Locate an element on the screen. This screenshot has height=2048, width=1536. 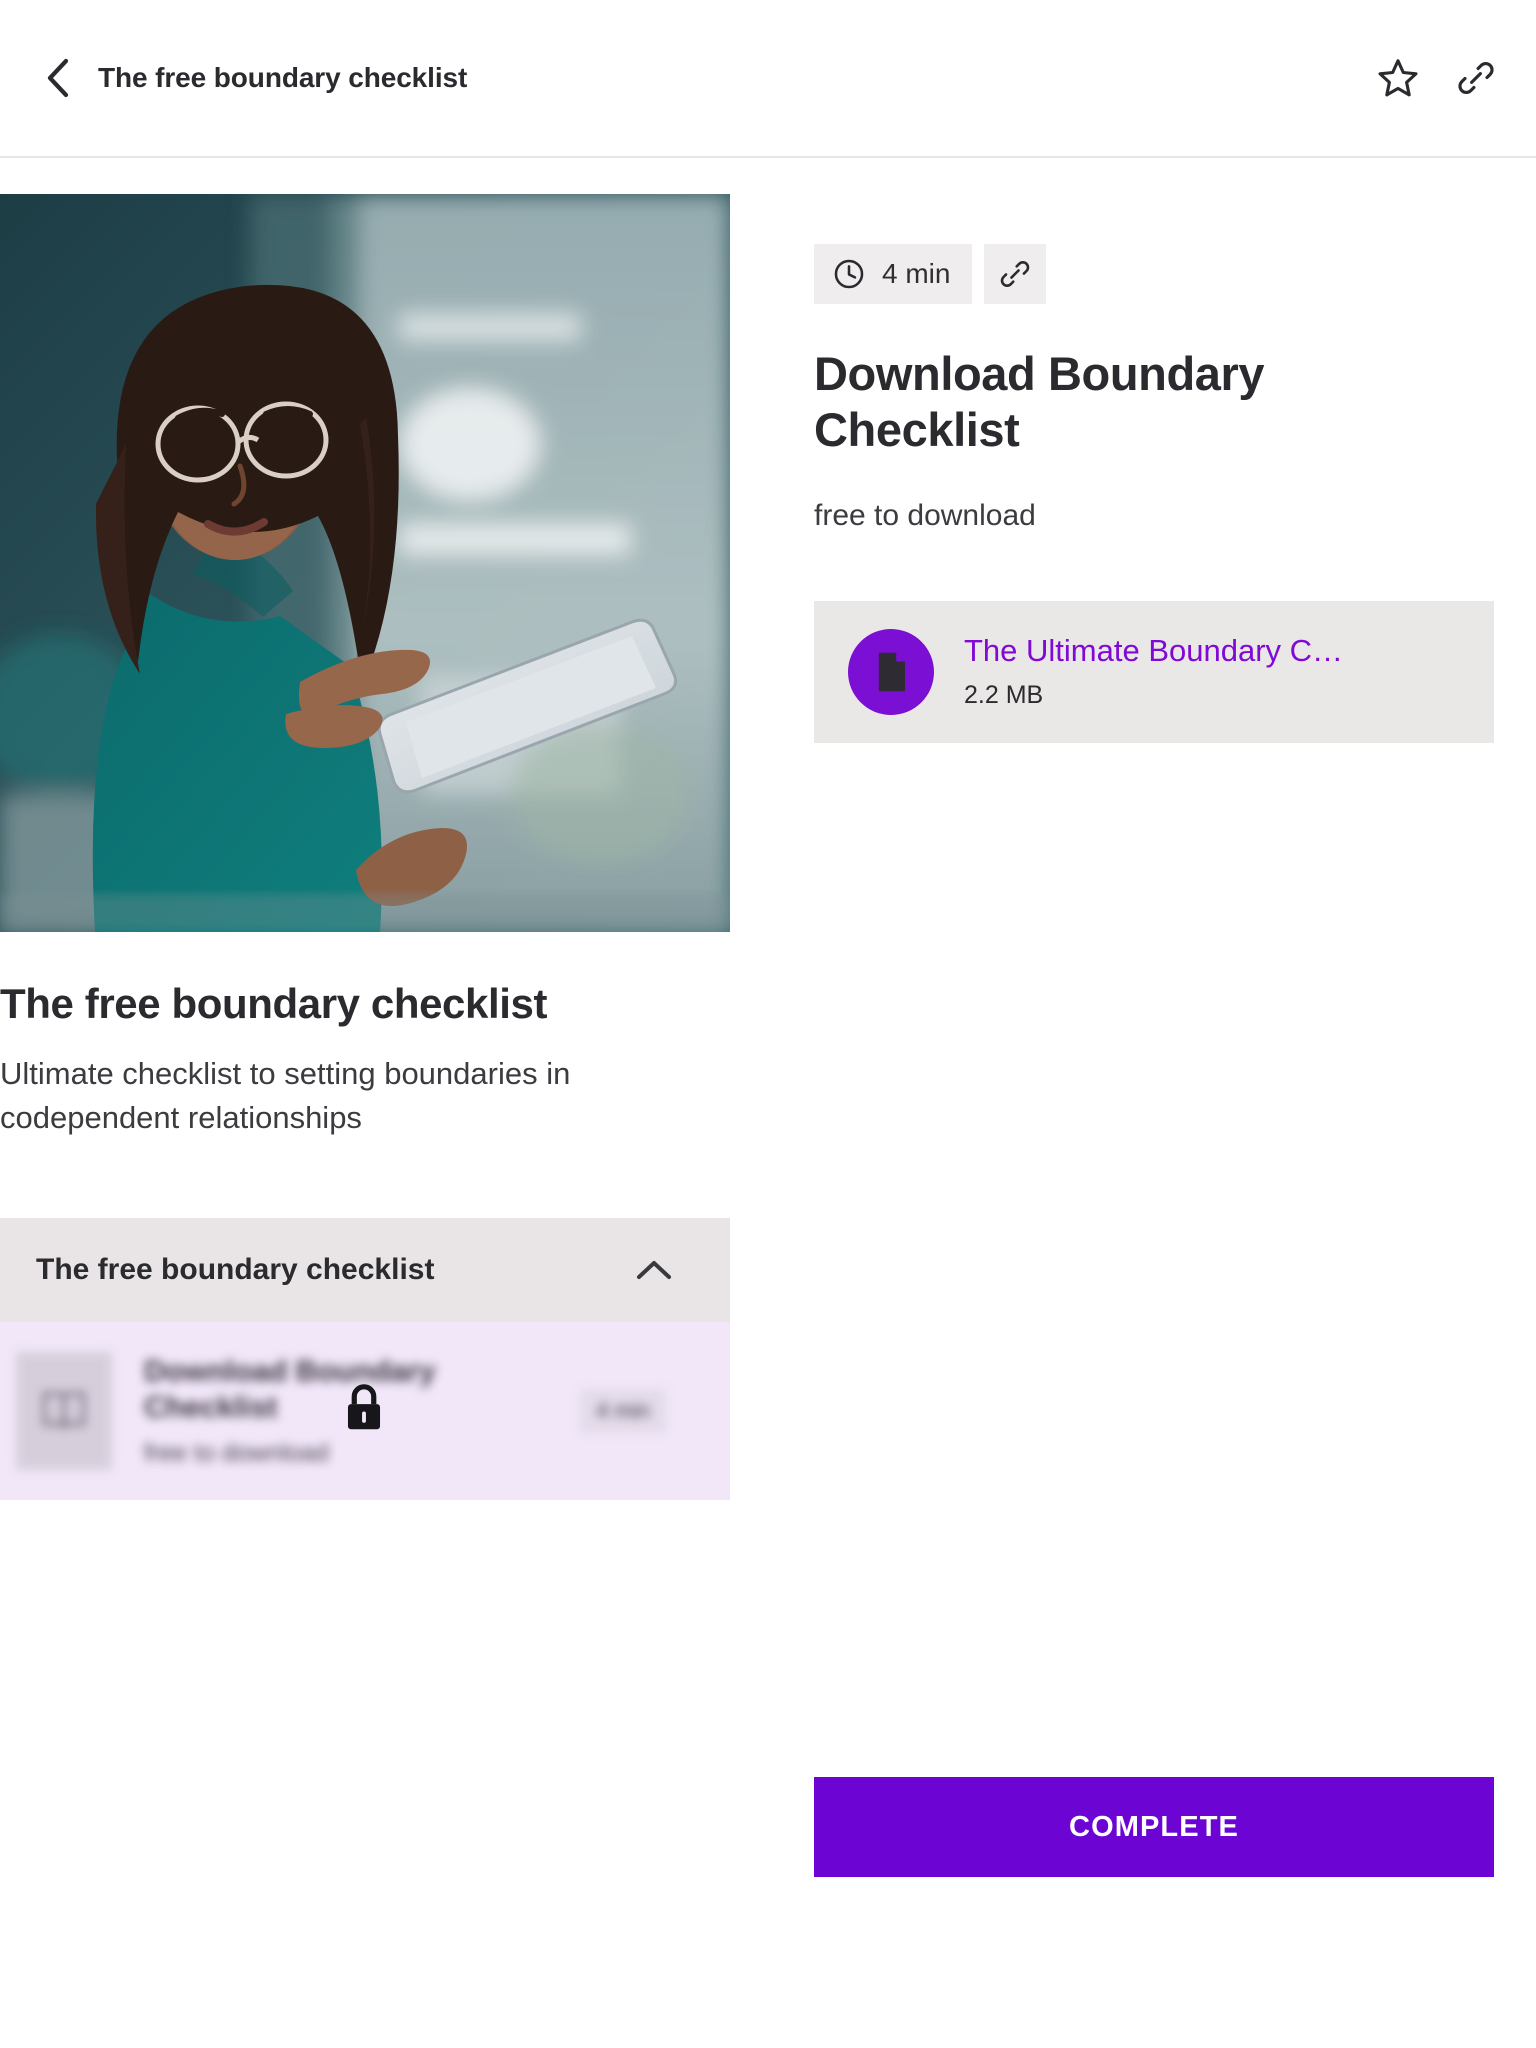
attachment-avatar is located at coordinates (891, 671).